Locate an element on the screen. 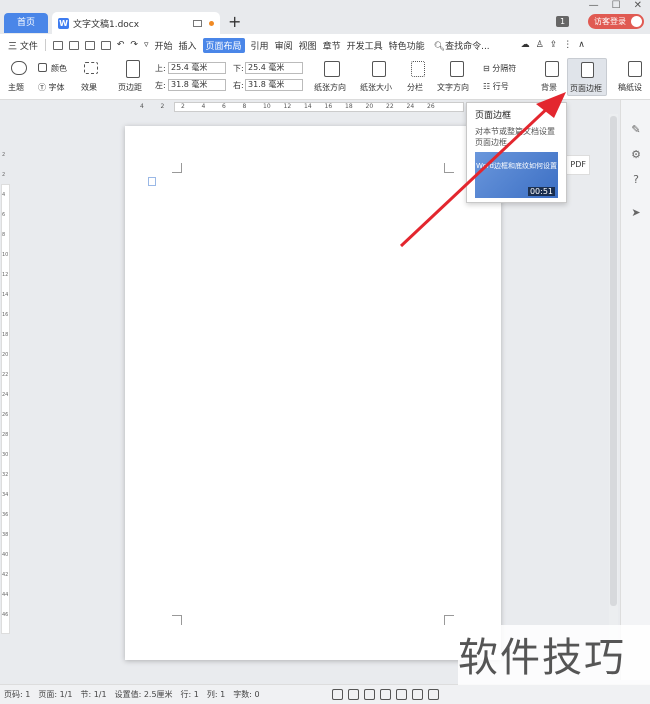 Image resolution: width=650 pixels, height=704 pixels. focus-mode-icon is located at coordinates (337, 694).